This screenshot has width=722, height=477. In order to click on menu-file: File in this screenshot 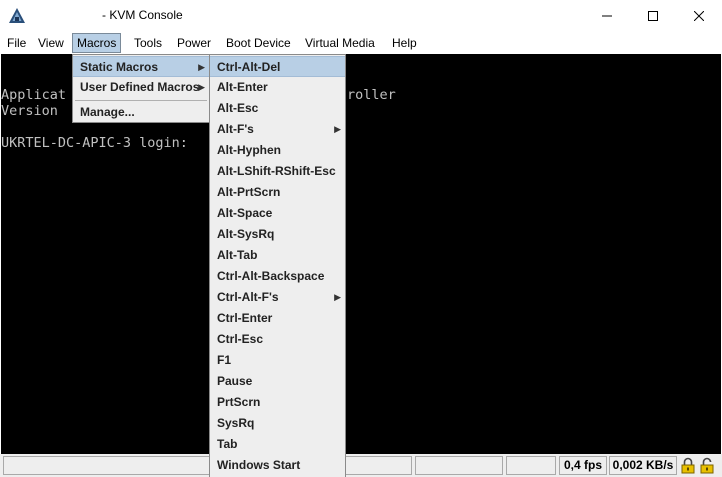, I will do `click(16, 43)`.